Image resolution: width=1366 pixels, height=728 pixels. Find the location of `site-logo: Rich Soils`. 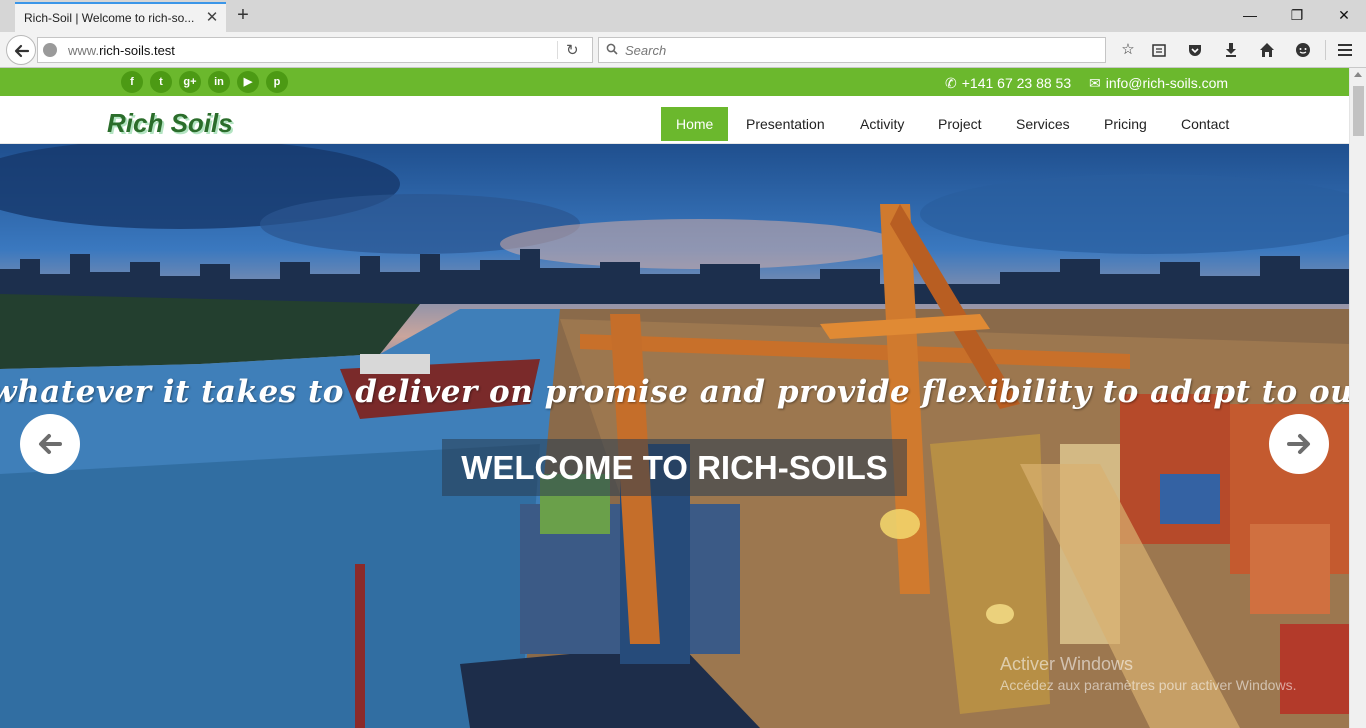

site-logo: Rich Soils is located at coordinates (170, 123).